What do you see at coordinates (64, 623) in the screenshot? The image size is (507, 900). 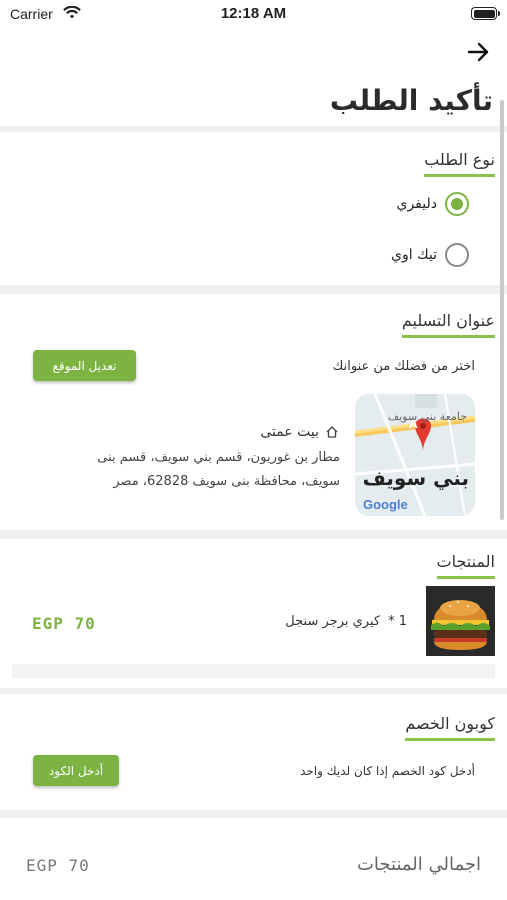 I see `product-price: EGP 70` at bounding box center [64, 623].